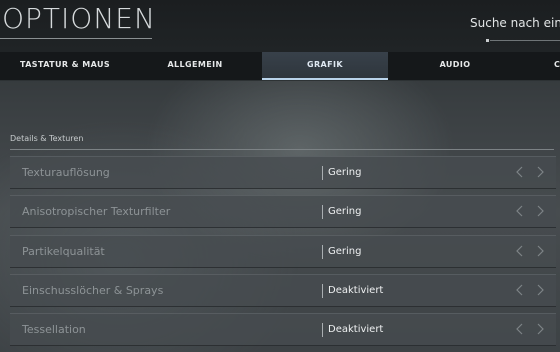 The image size is (560, 352). I want to click on setting-row-texturaufloesung: Texturauflösung Gering, so click(283, 172).